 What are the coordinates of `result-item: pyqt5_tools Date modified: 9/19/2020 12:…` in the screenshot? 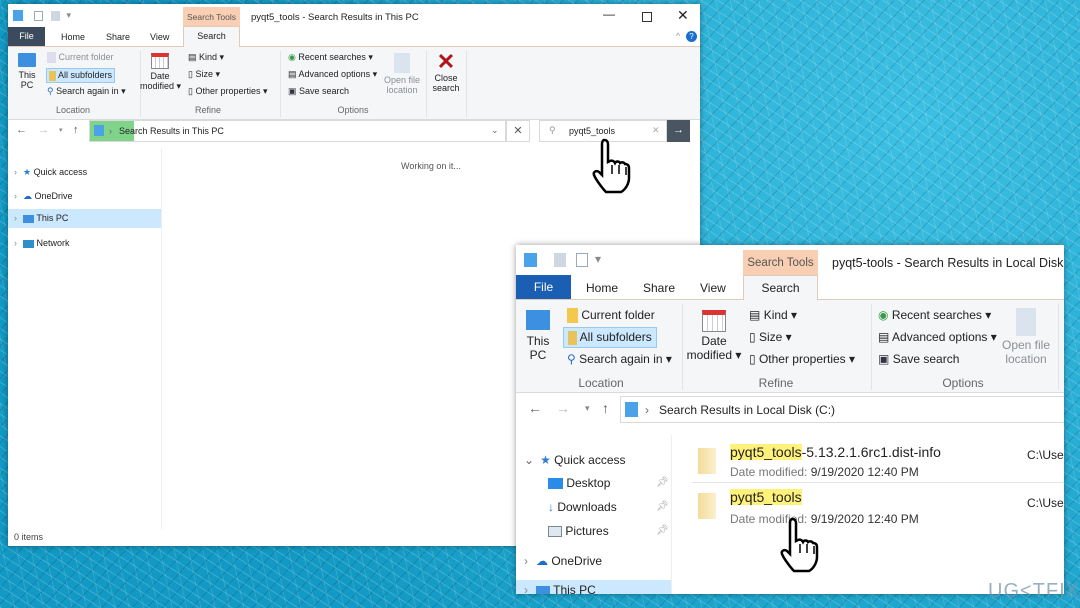 It's located at (878, 508).